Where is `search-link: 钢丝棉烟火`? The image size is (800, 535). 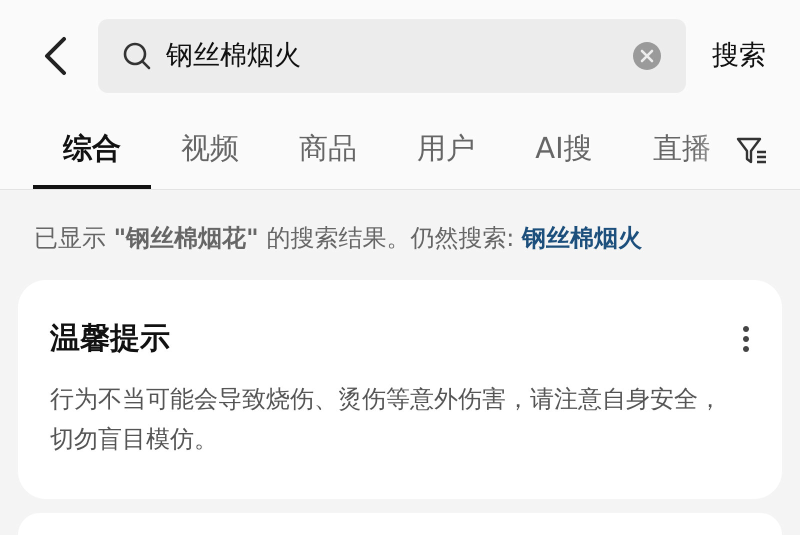 search-link: 钢丝棉烟火 is located at coordinates (582, 238).